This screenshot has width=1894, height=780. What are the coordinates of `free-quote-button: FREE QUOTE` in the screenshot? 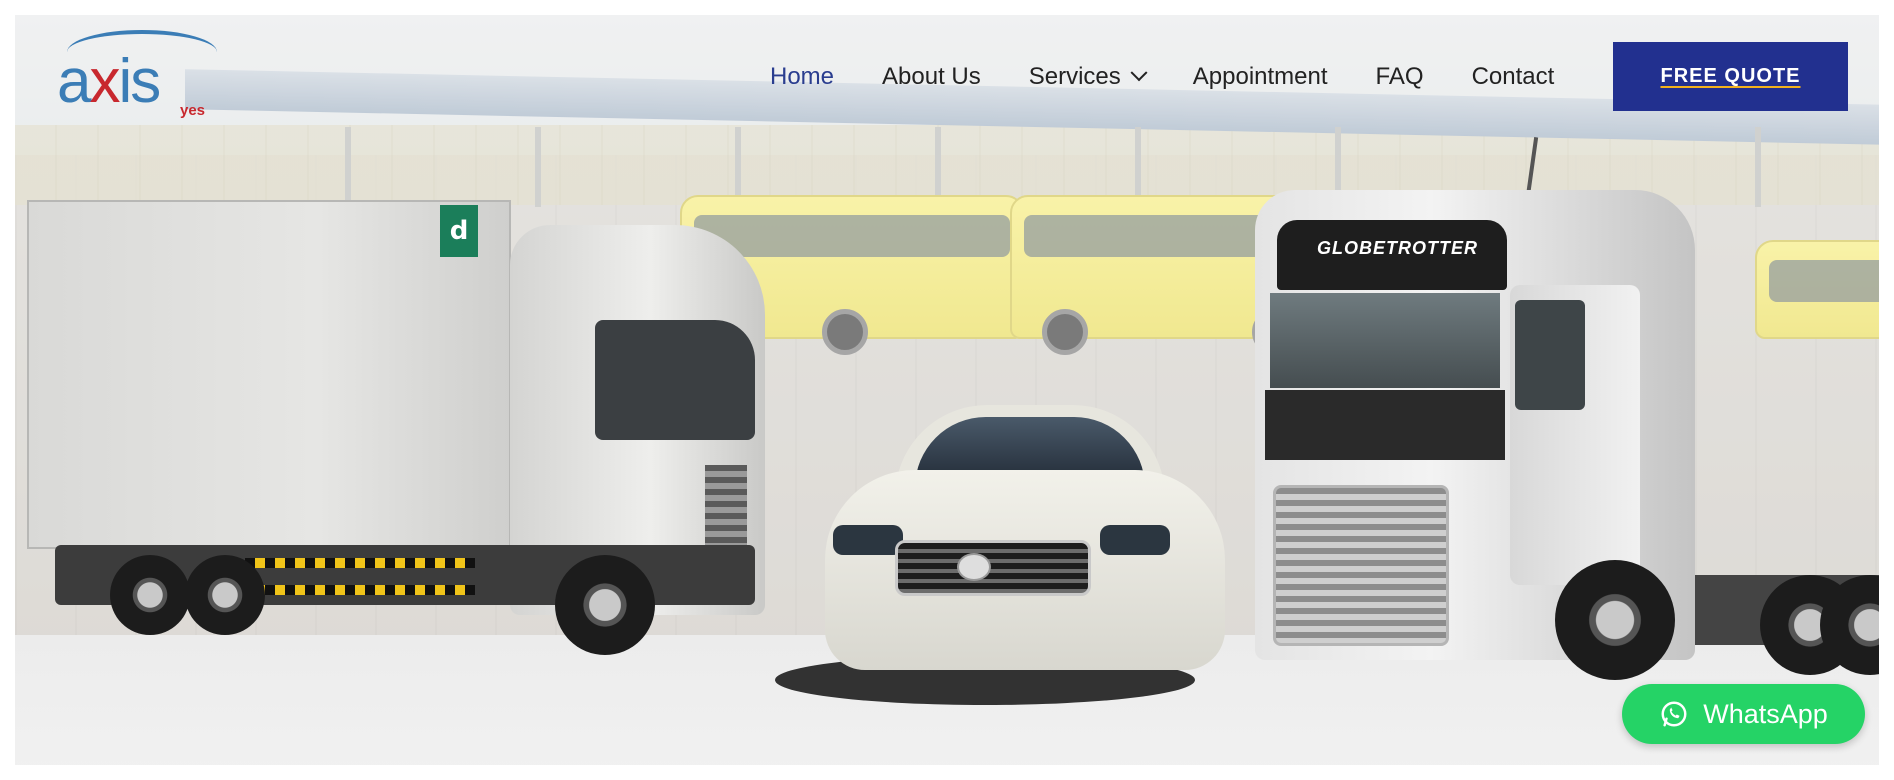 It's located at (1730, 76).